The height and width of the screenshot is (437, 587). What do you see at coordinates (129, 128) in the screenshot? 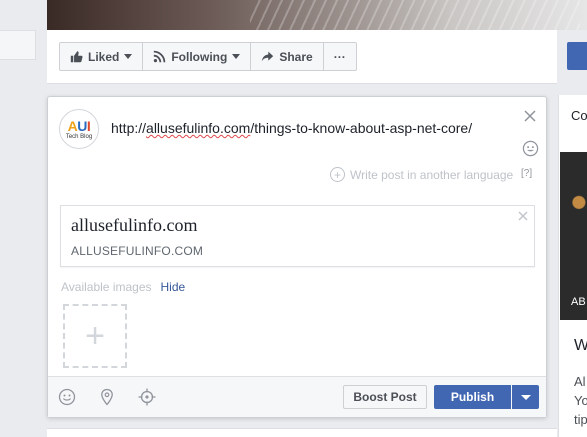
I see `post-text-prefix: http://` at bounding box center [129, 128].